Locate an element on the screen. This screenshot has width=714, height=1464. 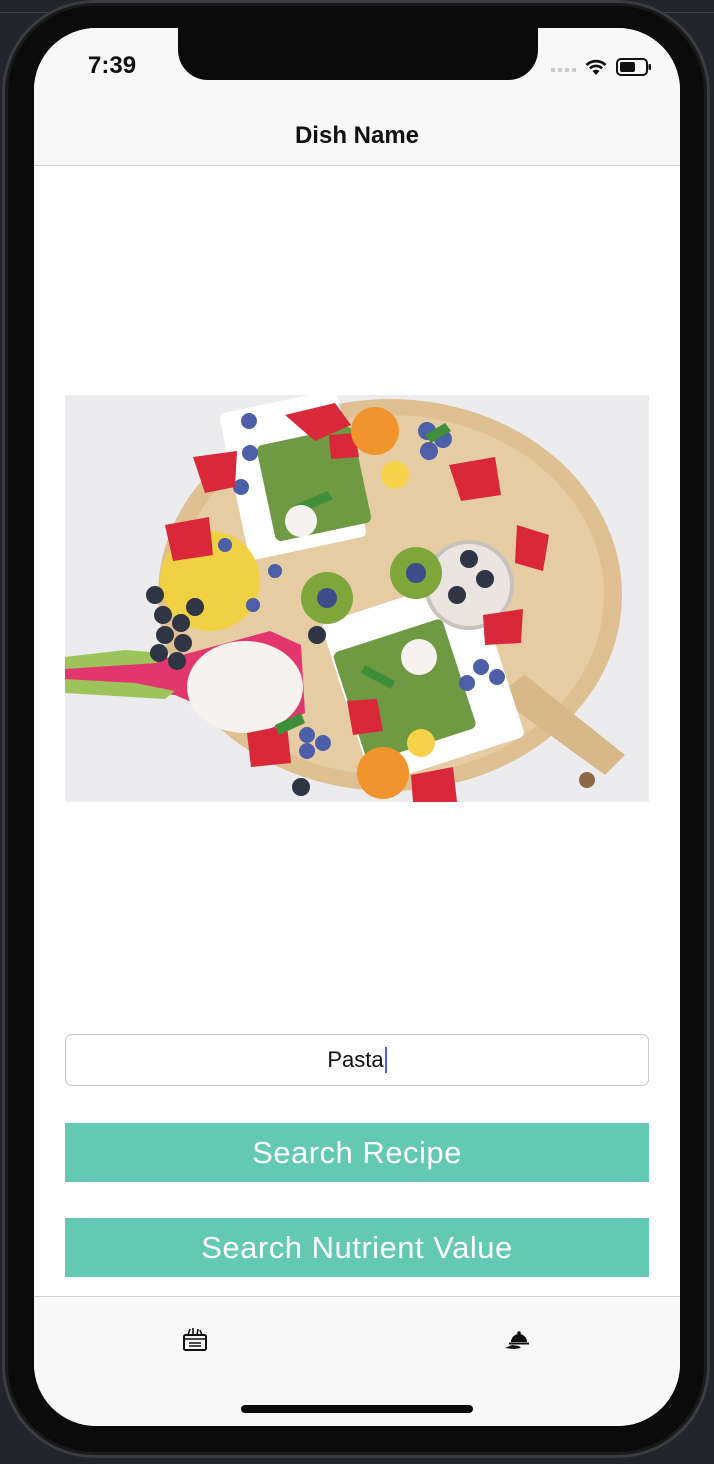
tab-recipes is located at coordinates (195, 1341).